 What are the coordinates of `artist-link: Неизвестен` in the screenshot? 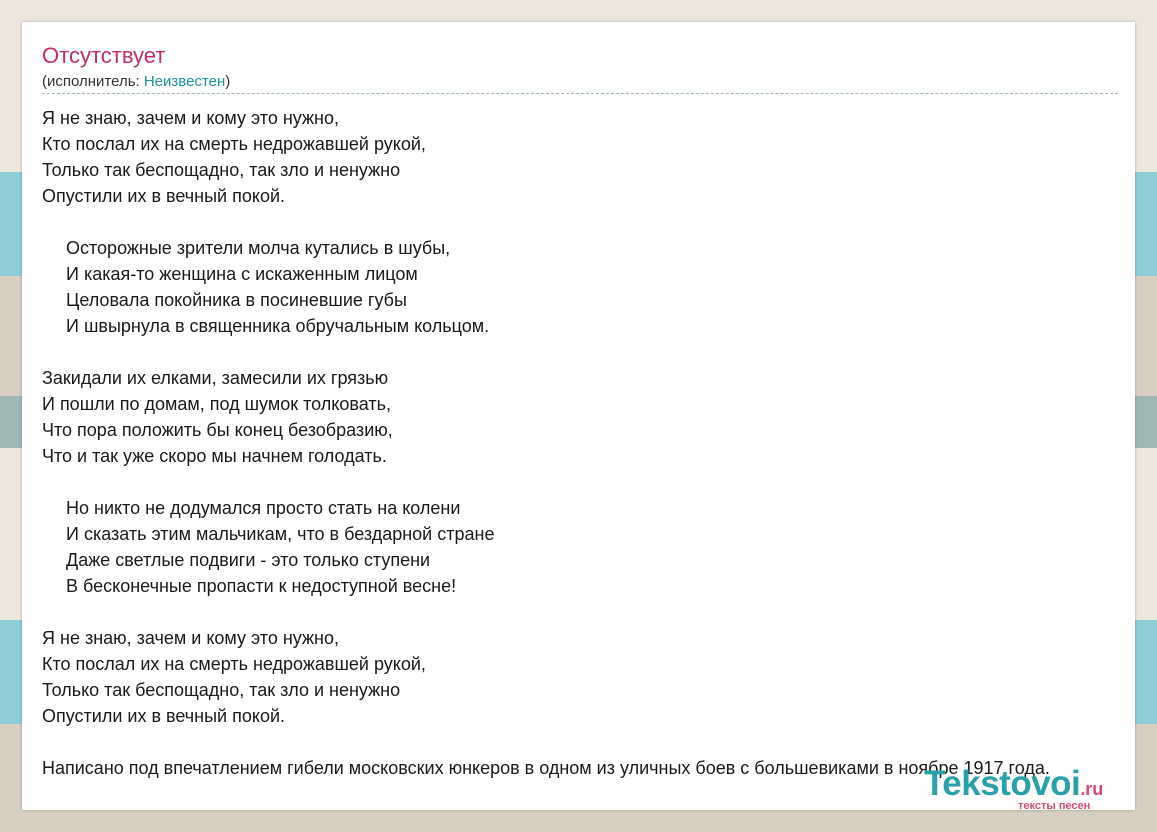 It's located at (184, 81).